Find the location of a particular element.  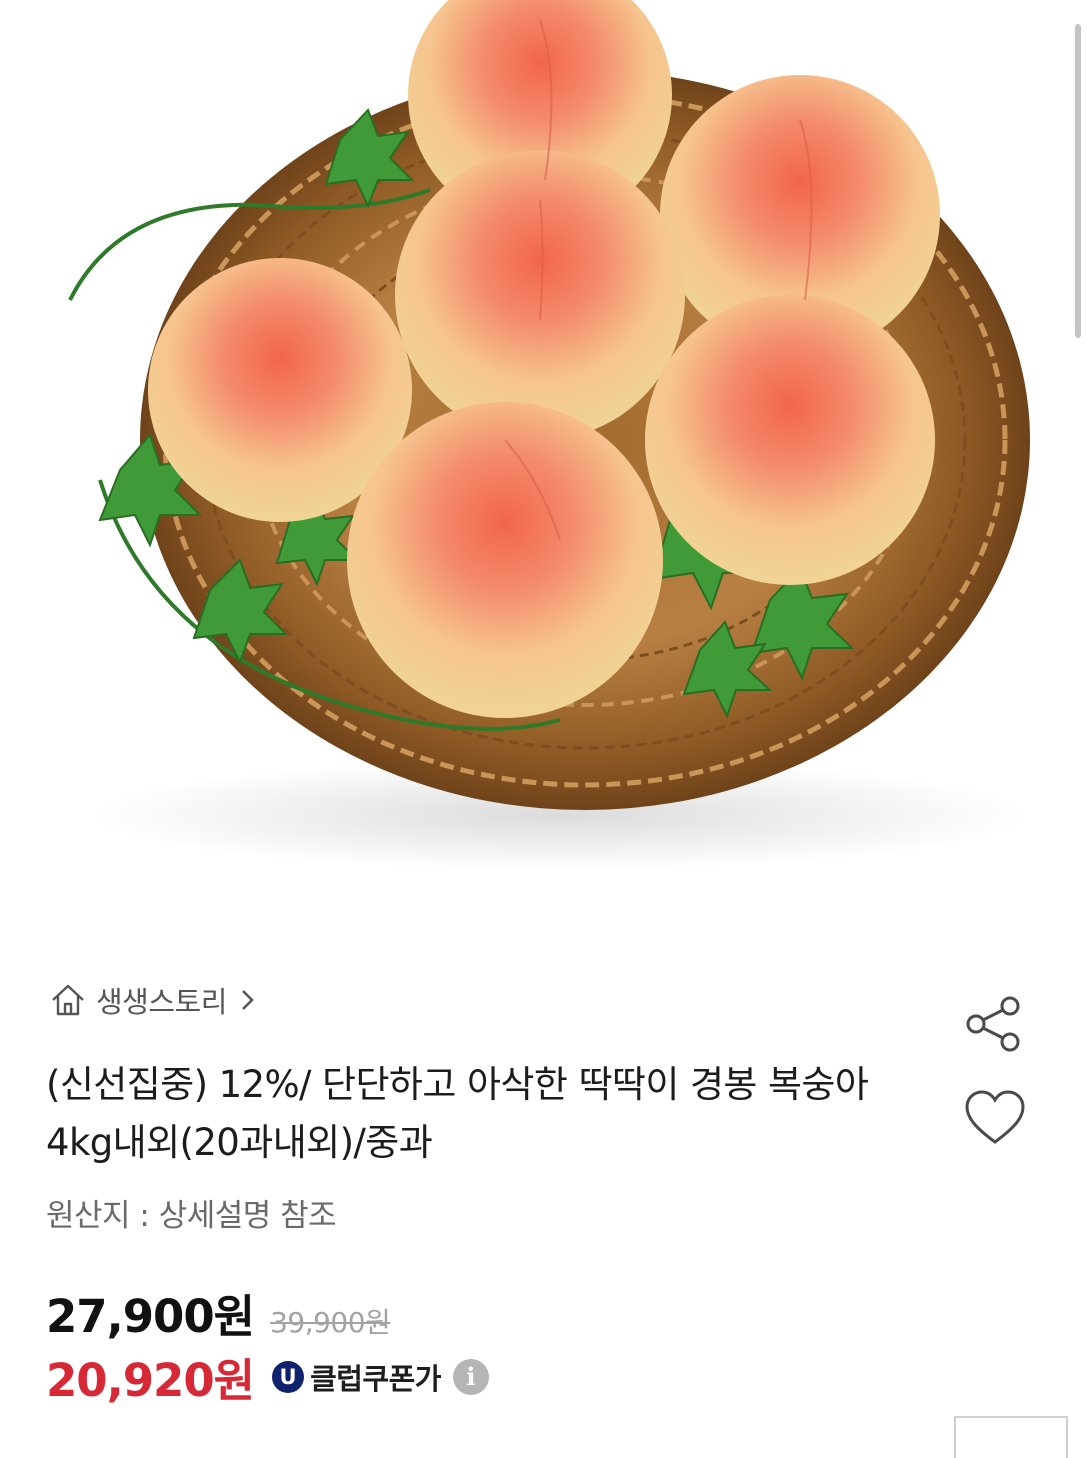

store-name: 생생스토리 is located at coordinates (161, 1002).